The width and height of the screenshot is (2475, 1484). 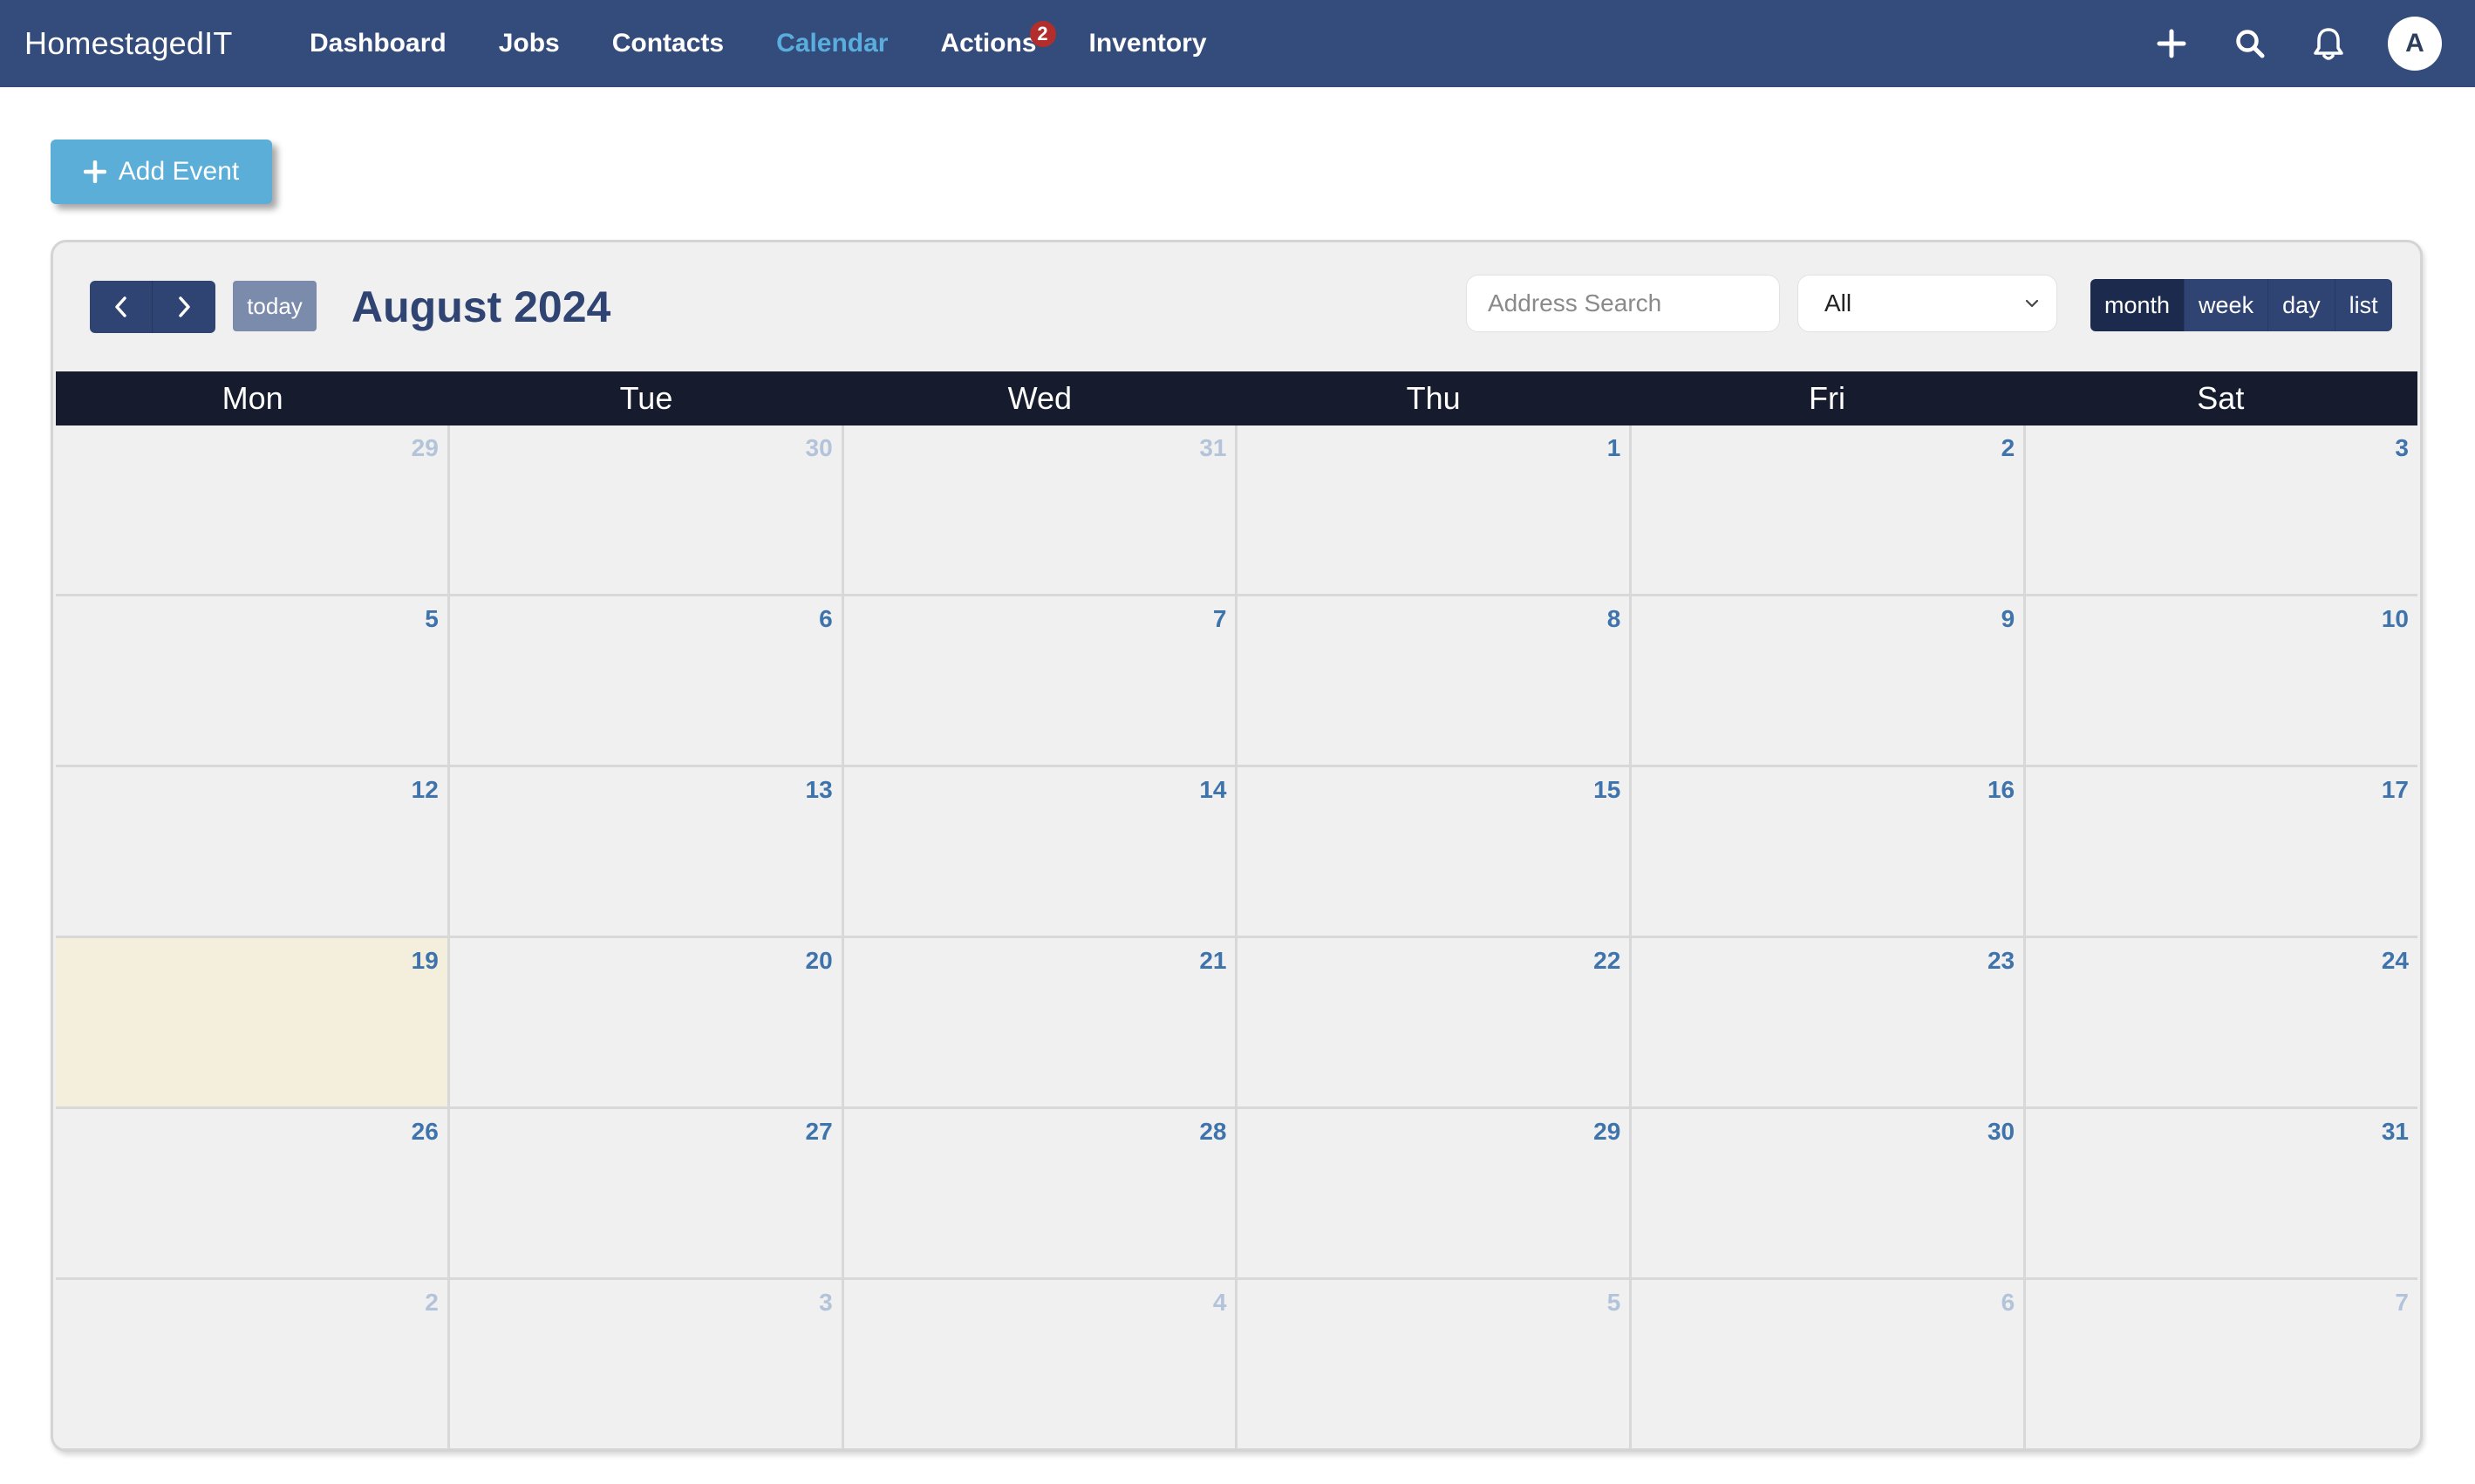 I want to click on day-cell: 26, so click(x=253, y=1194).